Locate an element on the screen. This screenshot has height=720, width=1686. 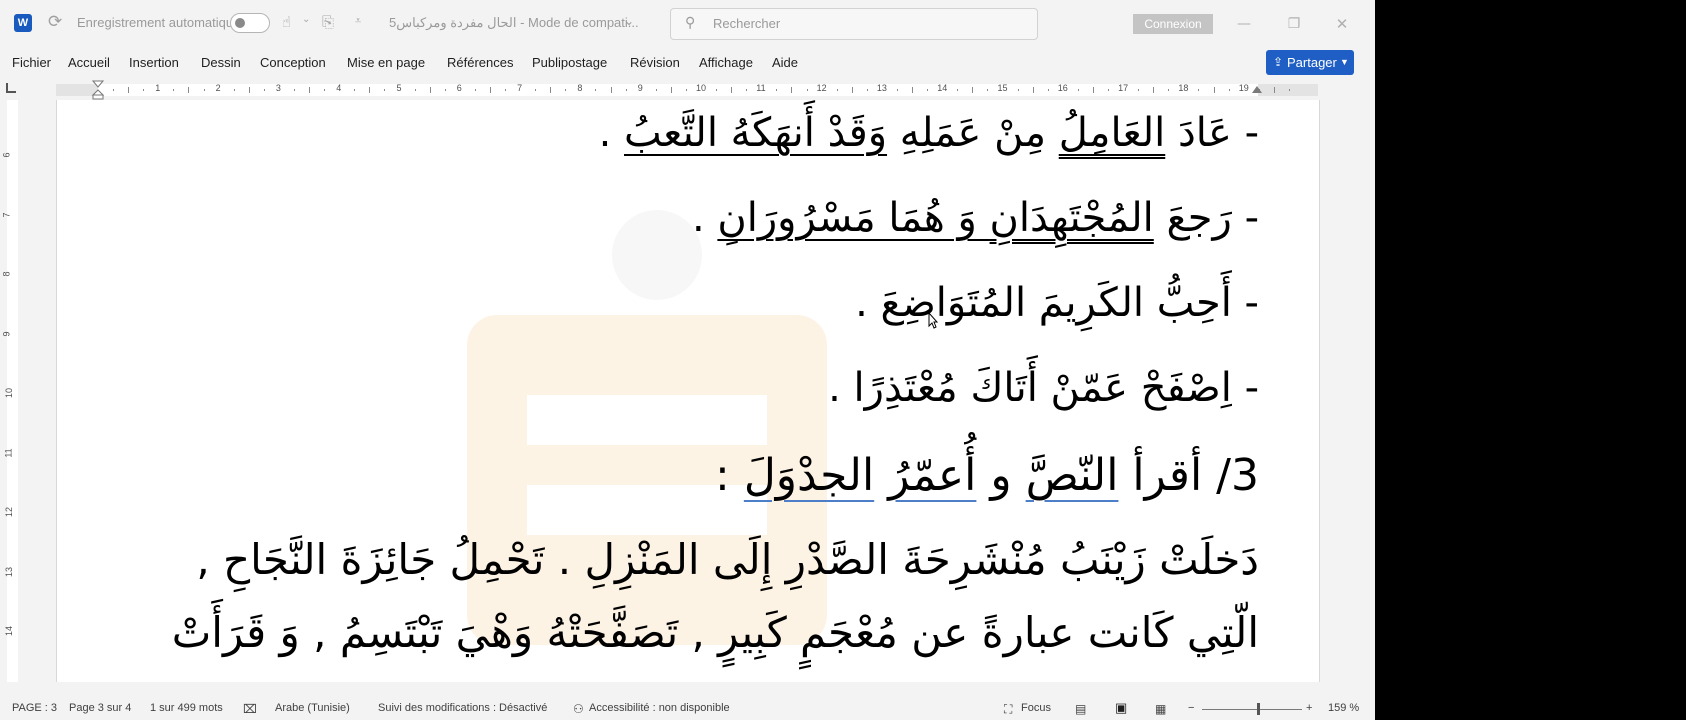
status-track-changes: Suivi des modifications : Désactivé is located at coordinates (462, 708).